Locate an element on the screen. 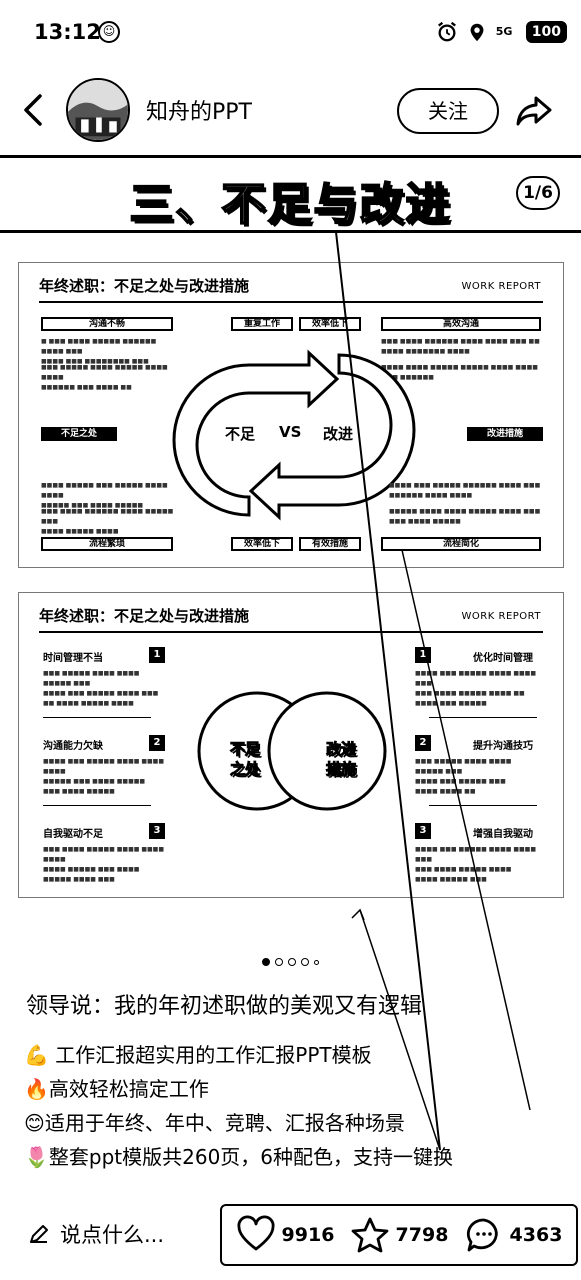 The width and height of the screenshot is (581, 1280). bar-bot-left: 流程繁琐 is located at coordinates (107, 544).